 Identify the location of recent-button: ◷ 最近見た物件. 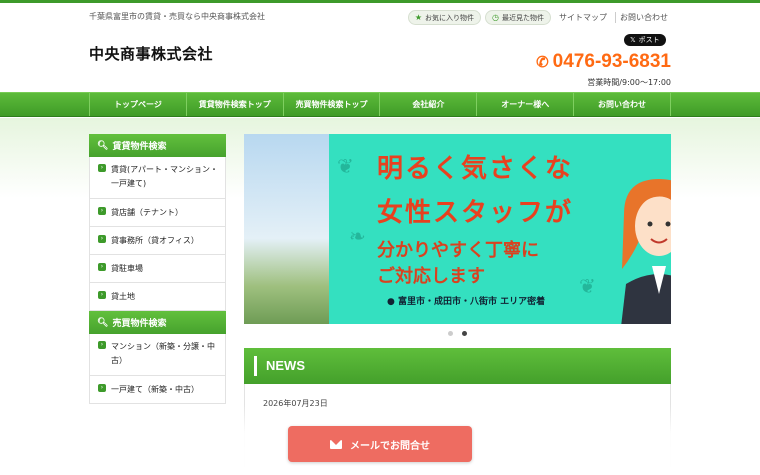
(518, 17).